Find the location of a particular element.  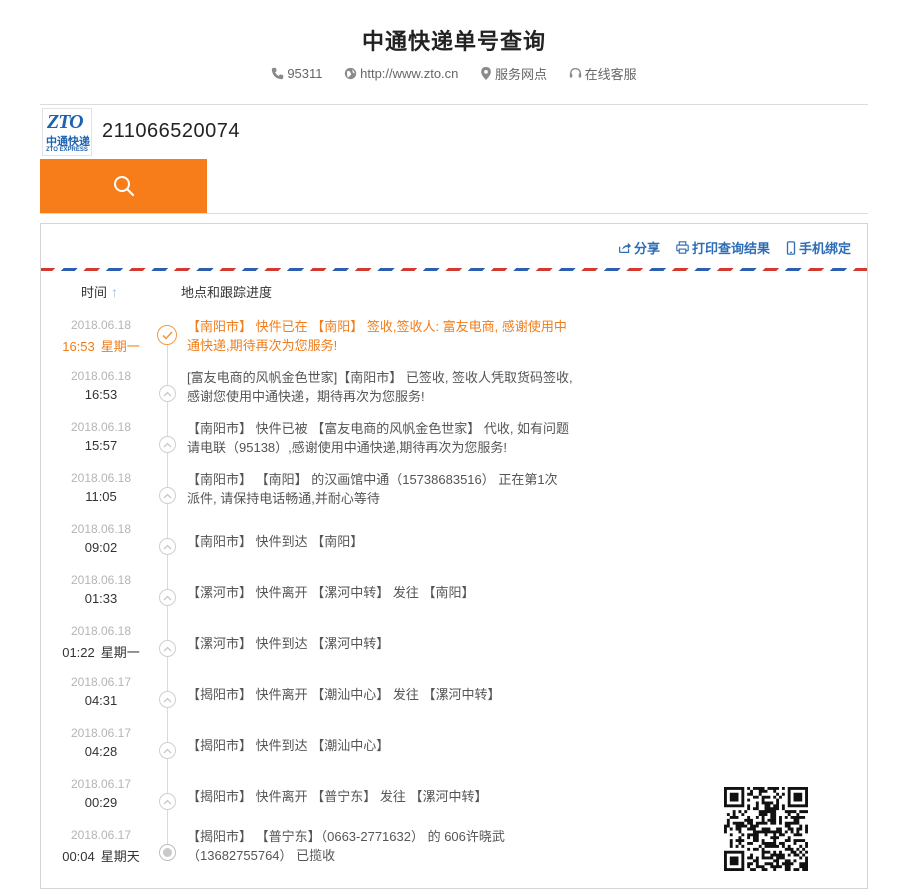

zto-logo: ZTO 中通快递 ZTO EXPRESS is located at coordinates (67, 132).